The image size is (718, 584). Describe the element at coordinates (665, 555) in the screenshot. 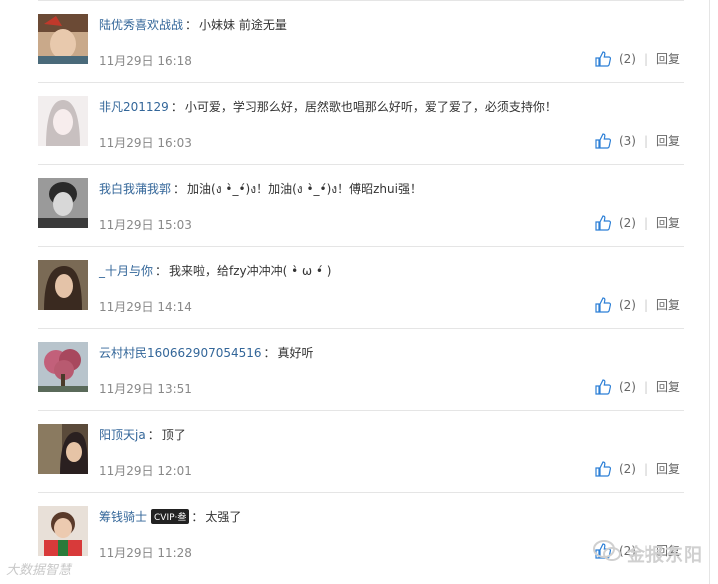

I see `watermark-right: 金报东阳` at that location.